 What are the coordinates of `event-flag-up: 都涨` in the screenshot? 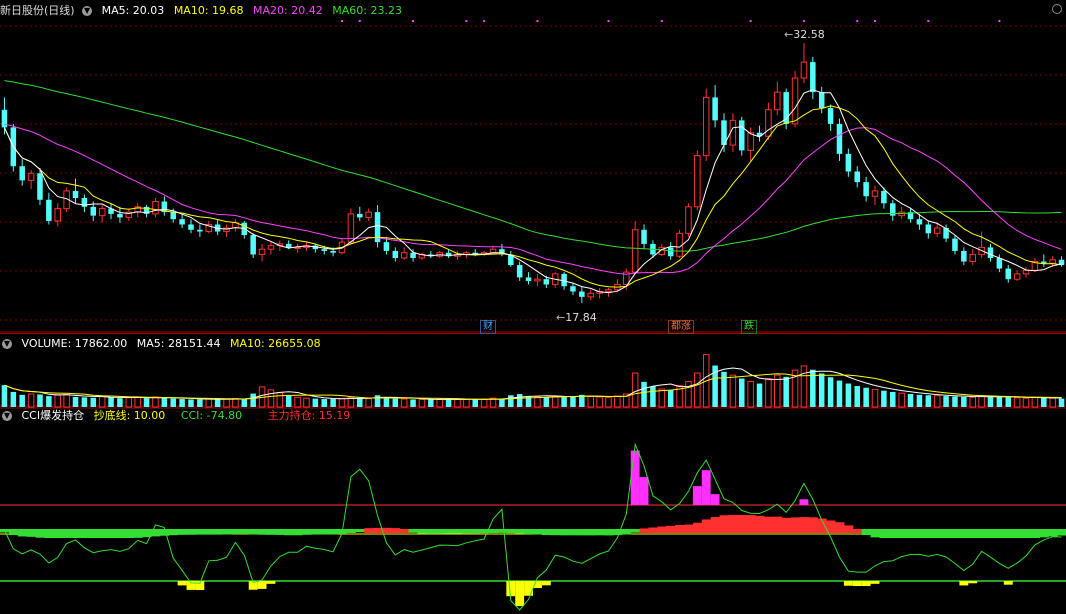 It's located at (681, 327).